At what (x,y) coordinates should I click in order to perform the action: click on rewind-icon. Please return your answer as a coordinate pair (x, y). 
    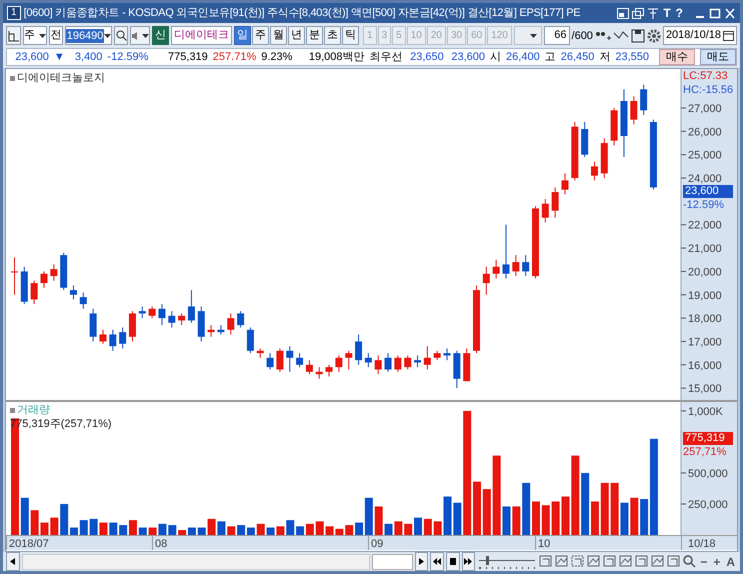
    Looking at the image, I should click on (437, 561).